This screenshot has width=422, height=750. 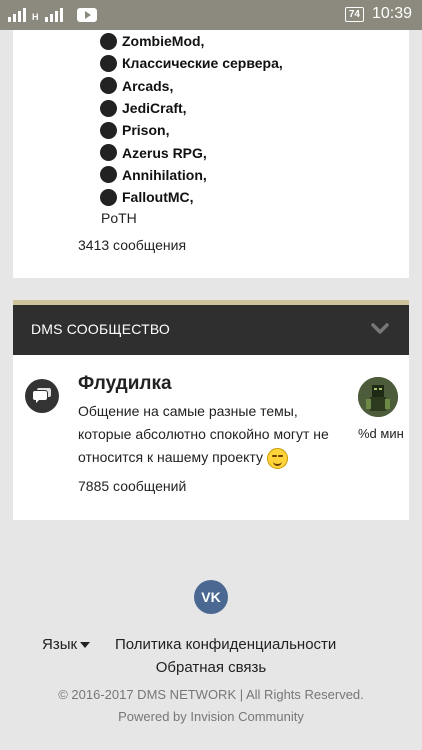 What do you see at coordinates (211, 667) in the screenshot?
I see `feedback-link: Обратная связь` at bounding box center [211, 667].